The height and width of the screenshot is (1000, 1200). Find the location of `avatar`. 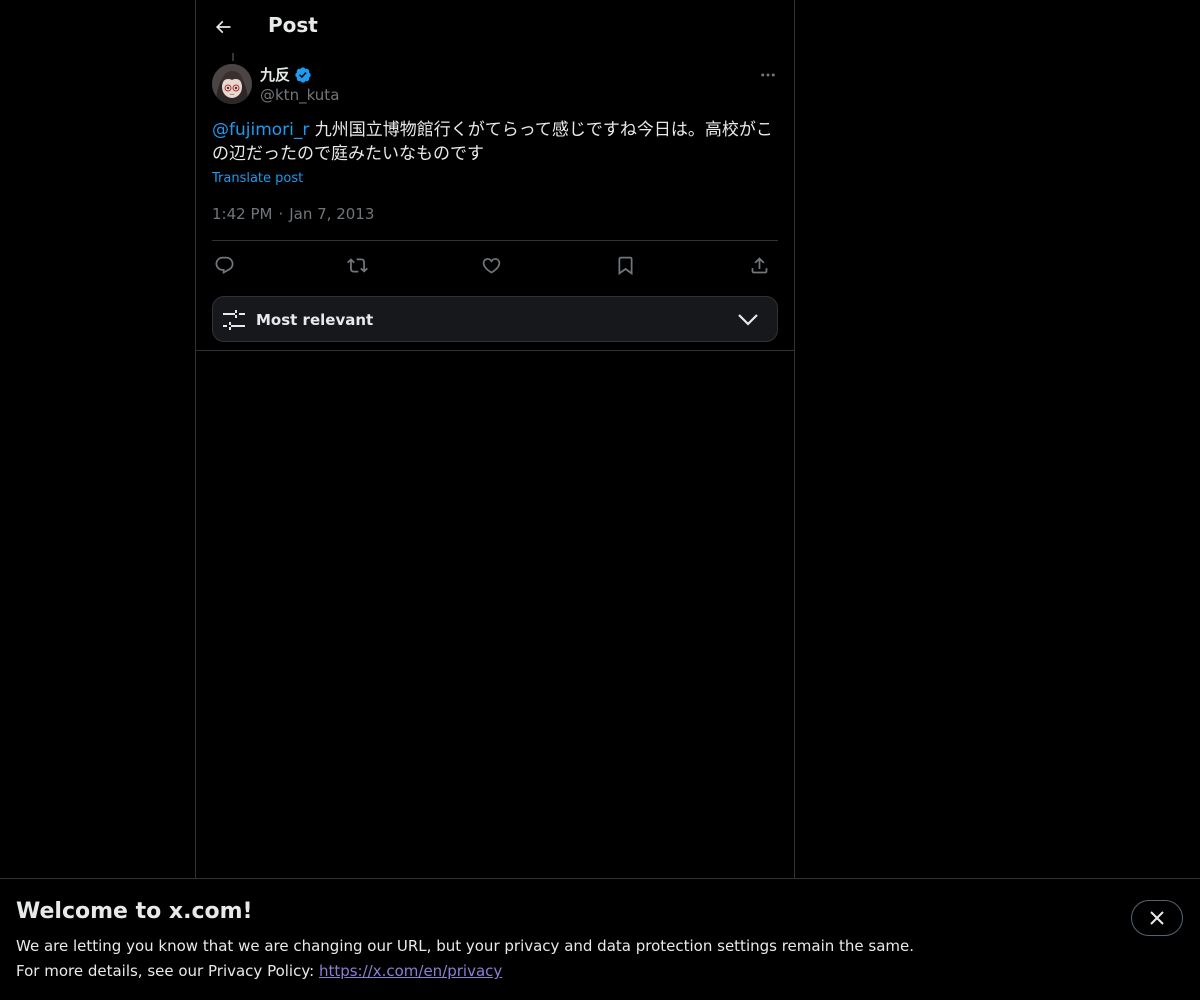

avatar is located at coordinates (232, 84).